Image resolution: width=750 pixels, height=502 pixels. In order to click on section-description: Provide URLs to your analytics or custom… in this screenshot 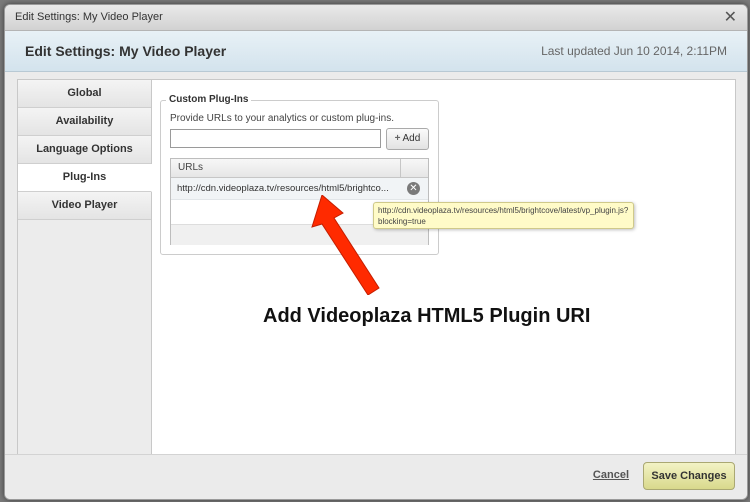, I will do `click(282, 118)`.